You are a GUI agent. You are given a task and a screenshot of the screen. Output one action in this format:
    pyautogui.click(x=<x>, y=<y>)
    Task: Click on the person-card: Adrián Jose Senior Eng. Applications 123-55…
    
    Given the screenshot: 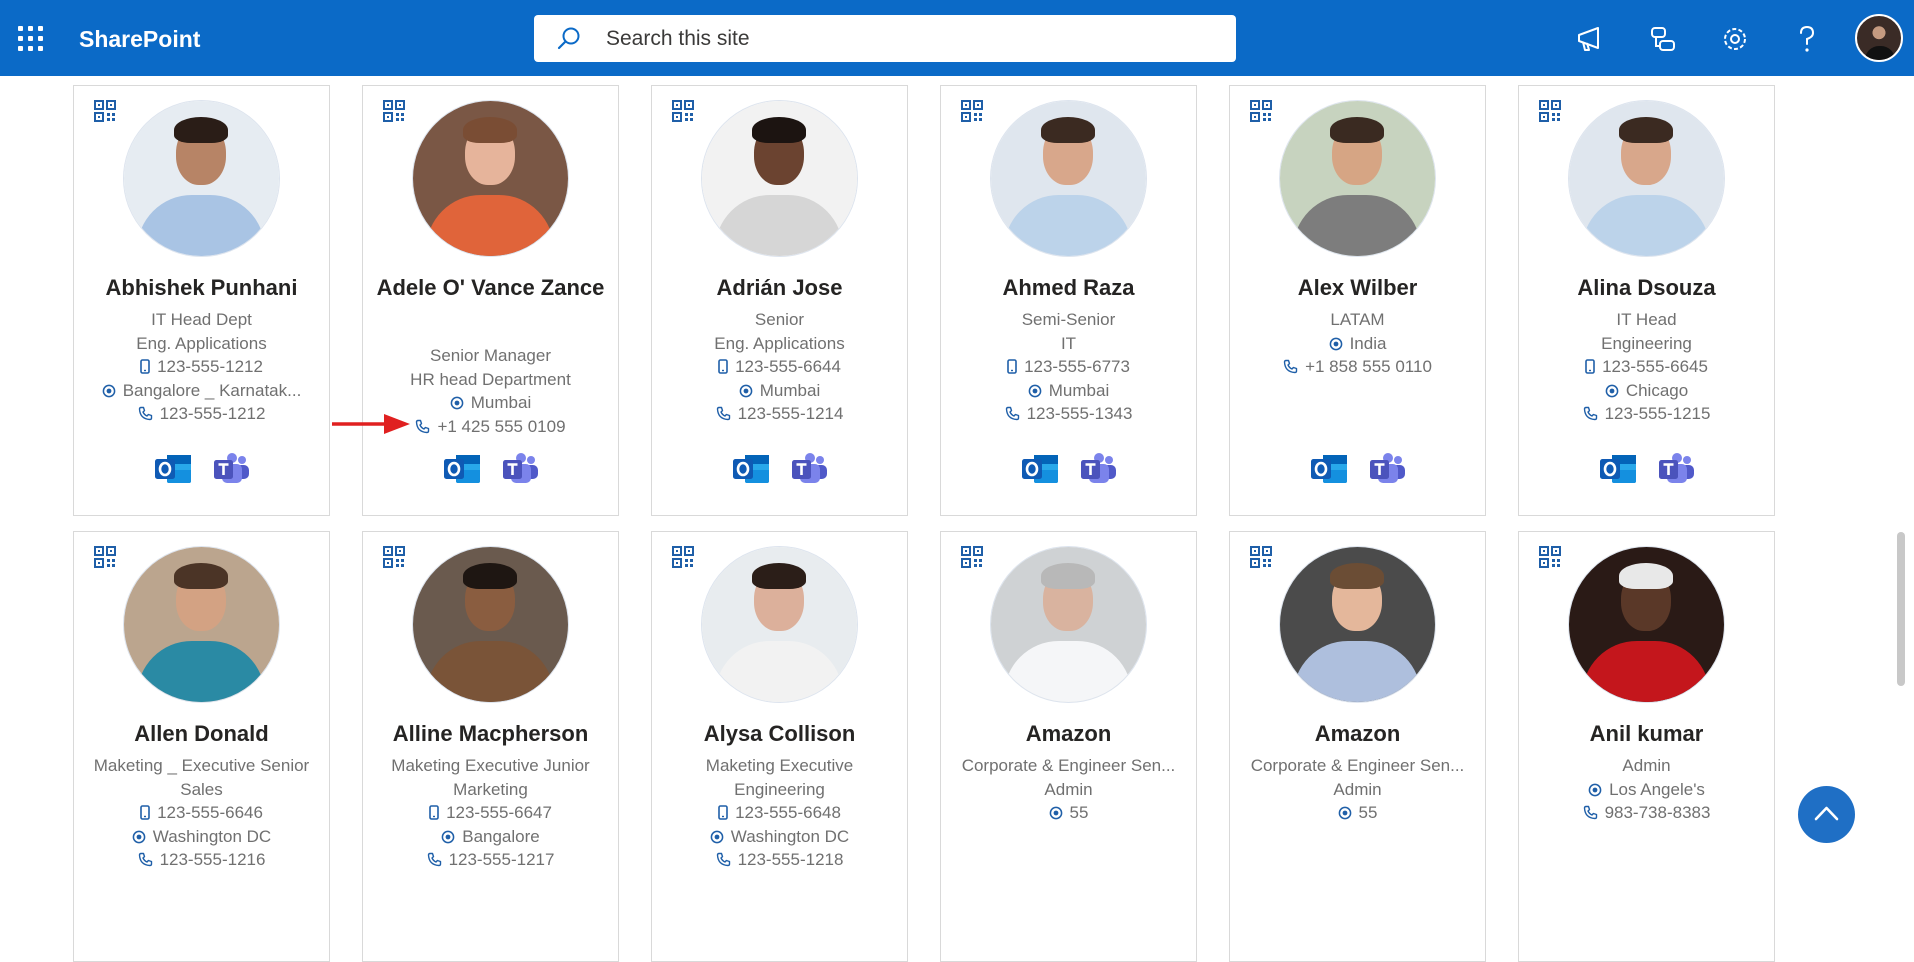 What is the action you would take?
    pyautogui.click(x=779, y=300)
    